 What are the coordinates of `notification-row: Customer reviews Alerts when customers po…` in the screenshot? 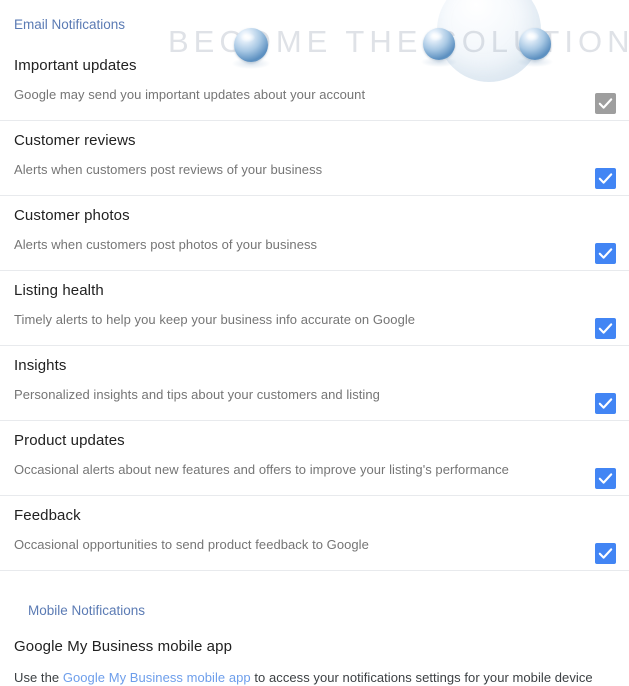 It's located at (314, 158).